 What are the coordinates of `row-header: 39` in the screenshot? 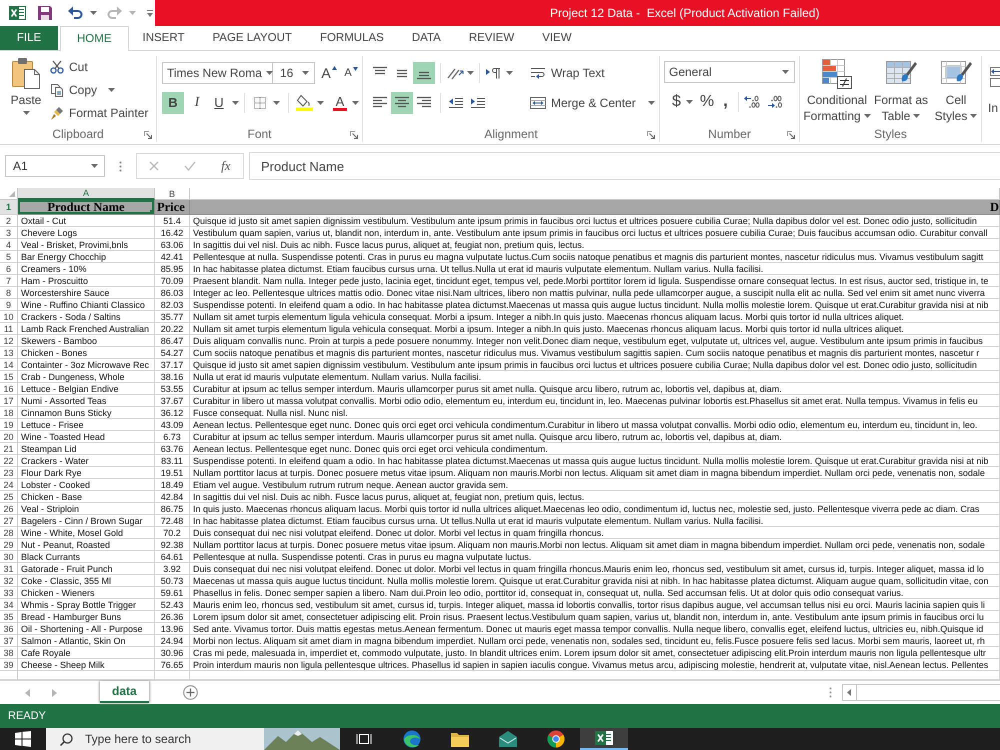 It's located at (9, 665).